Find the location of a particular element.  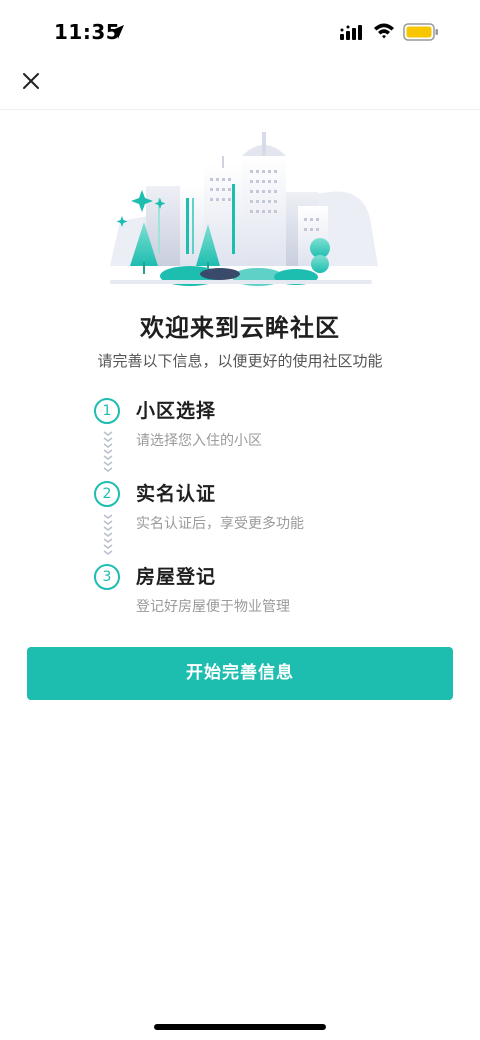

step-description: 实名认证后，享受更多功能 is located at coordinates (220, 524).